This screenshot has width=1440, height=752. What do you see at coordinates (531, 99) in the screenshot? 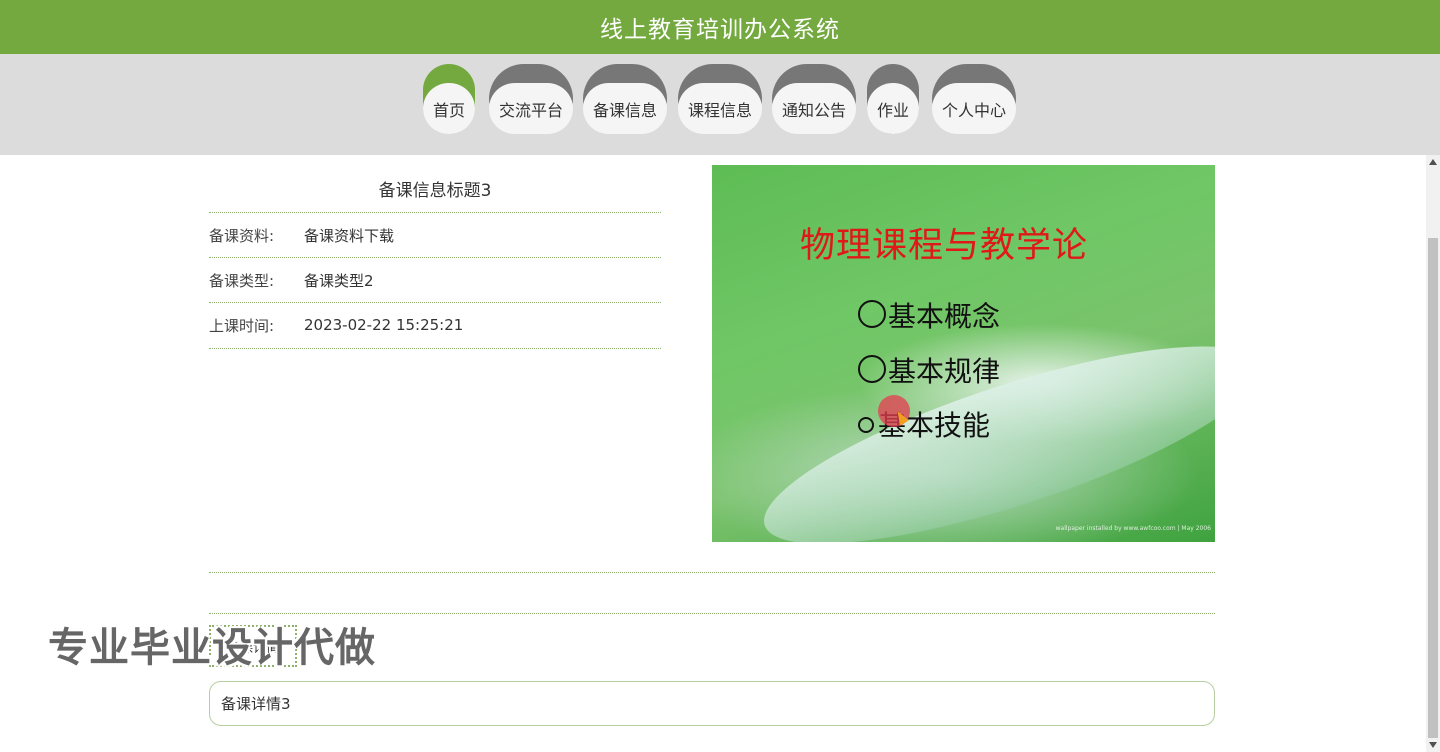
I see `nav-item-forum: 交流平台` at bounding box center [531, 99].